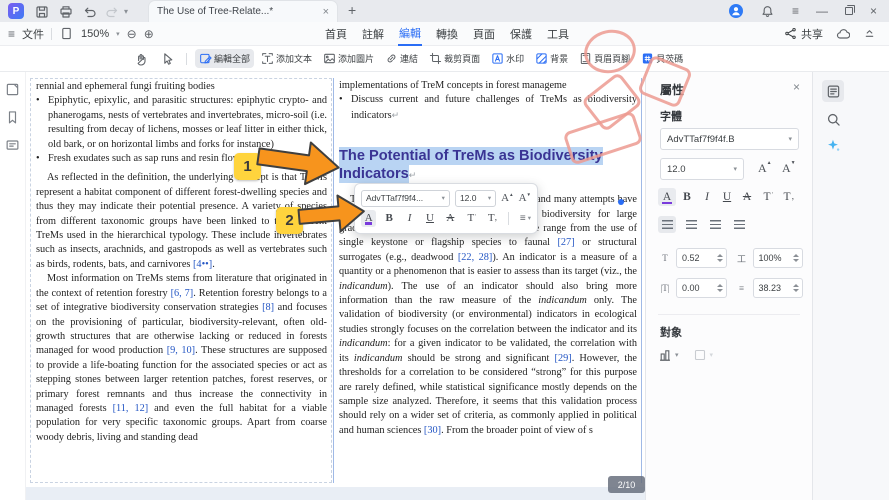  Describe the element at coordinates (522, 218) in the screenshot. I see `align-left-icon: ≡` at that location.